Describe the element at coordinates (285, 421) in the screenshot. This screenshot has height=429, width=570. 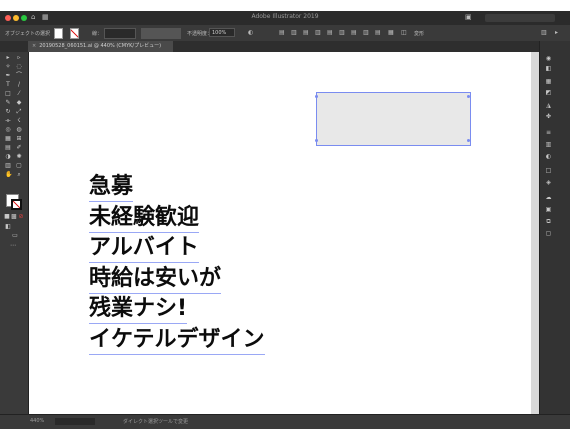
I see `status-bar: 440% ダイレクト選択ツールで変更` at that location.